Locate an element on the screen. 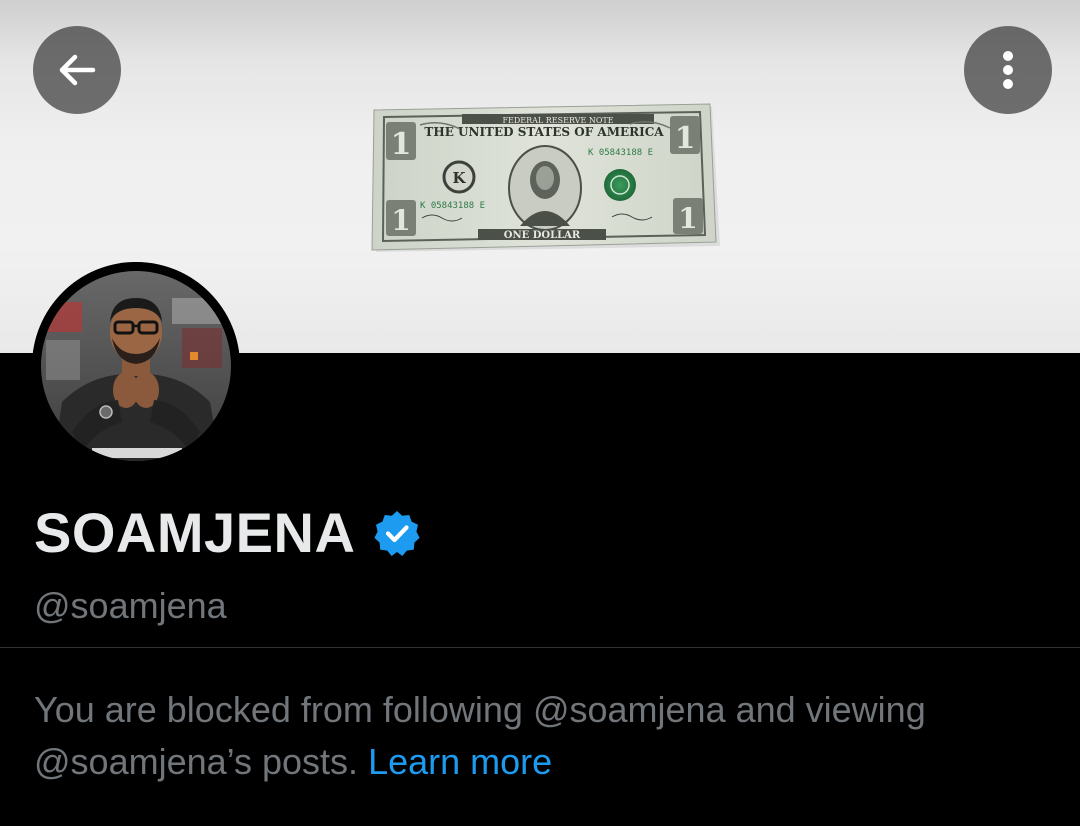  back-button is located at coordinates (77, 70).